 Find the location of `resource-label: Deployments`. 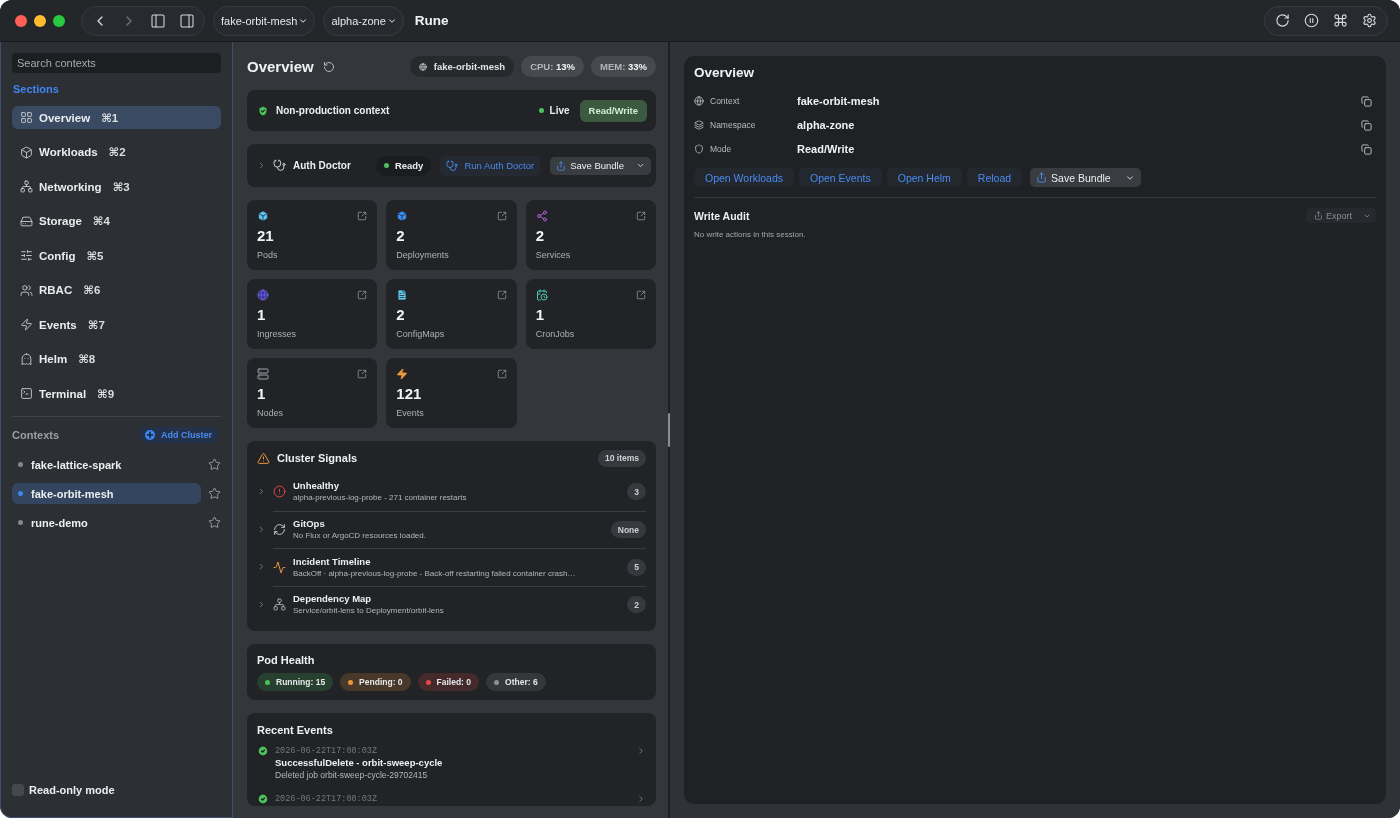

resource-label: Deployments is located at coordinates (423, 255).